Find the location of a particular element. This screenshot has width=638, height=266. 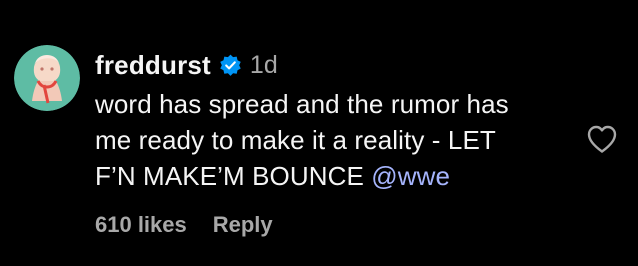

mention-link: @wwe is located at coordinates (410, 176).